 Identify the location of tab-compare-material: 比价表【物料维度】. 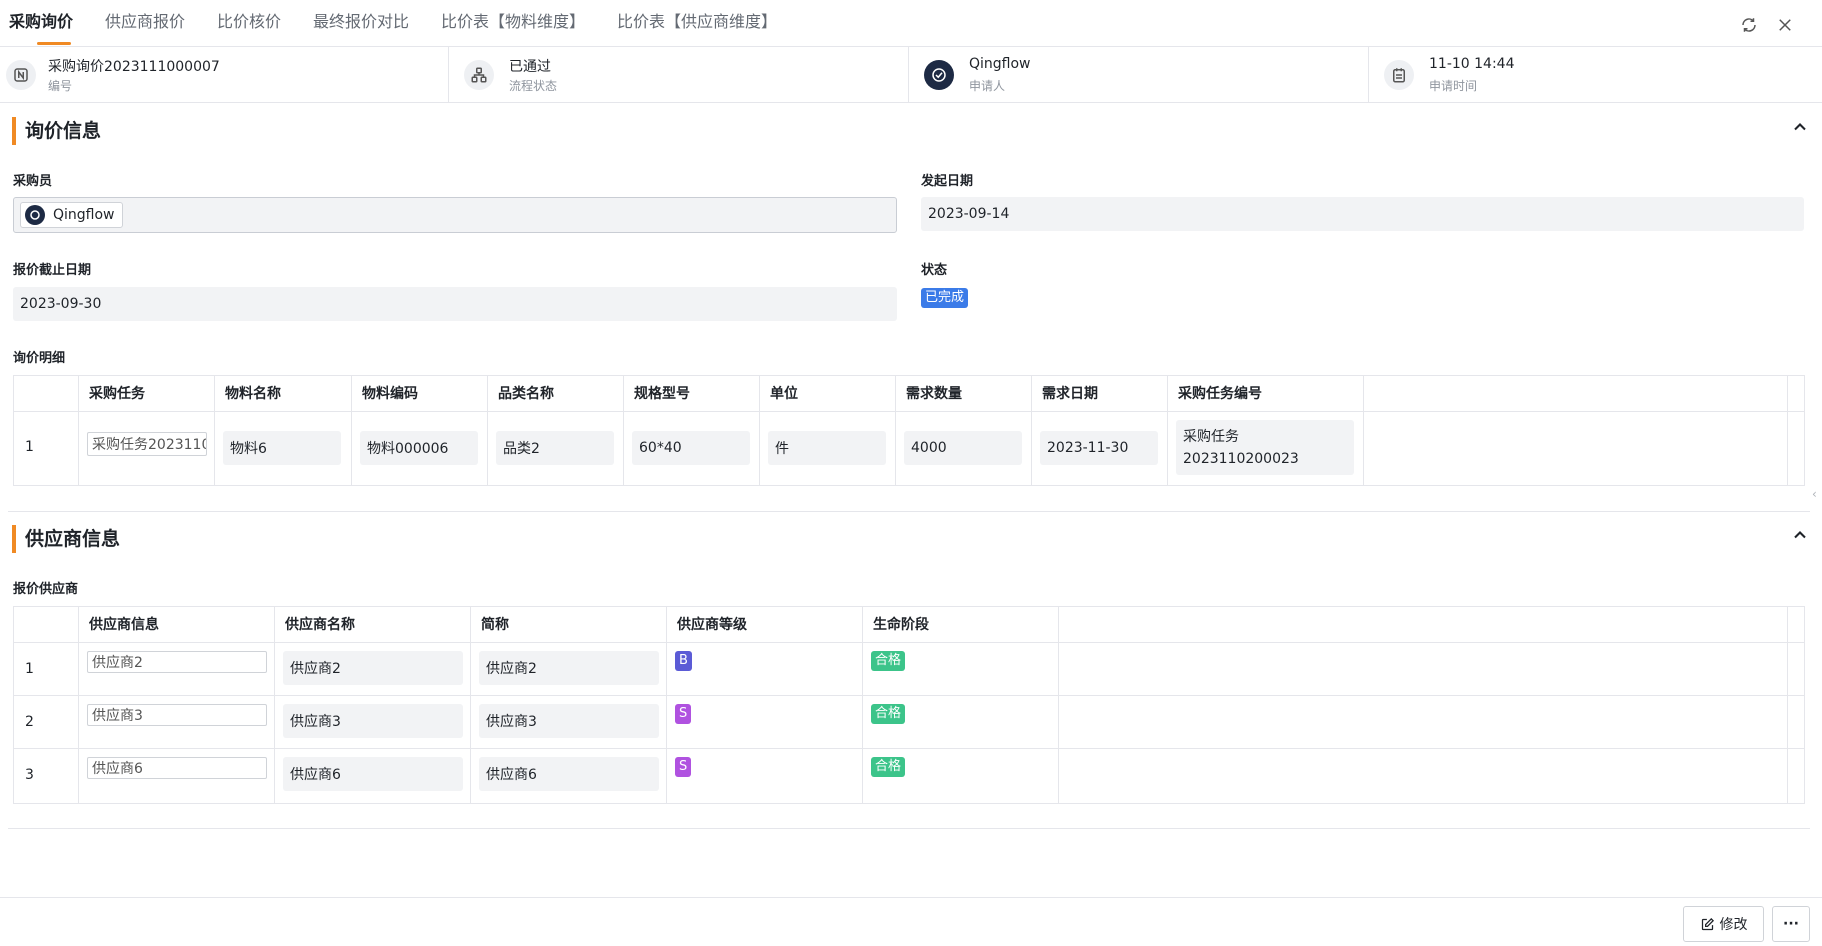
(513, 20).